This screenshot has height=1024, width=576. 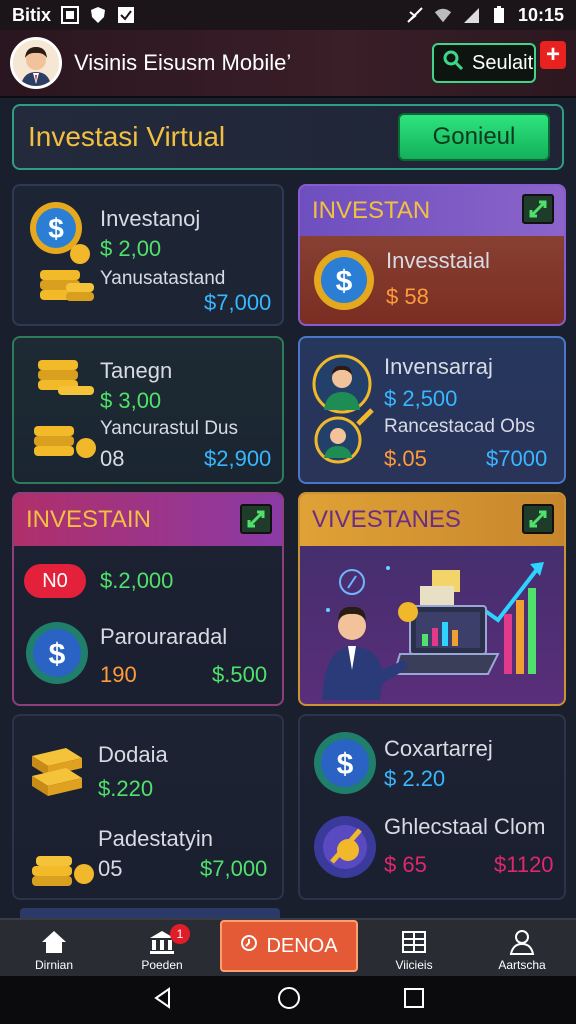 I want to click on card-amount: $.220, so click(x=126, y=788).